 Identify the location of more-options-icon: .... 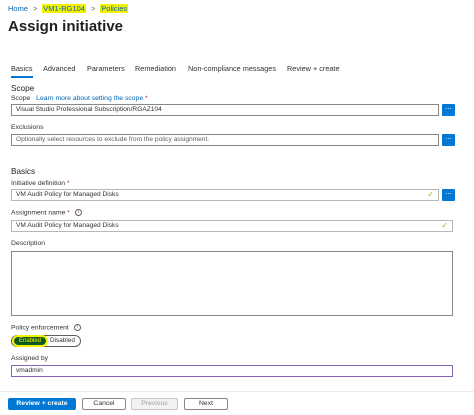
(113, 27).